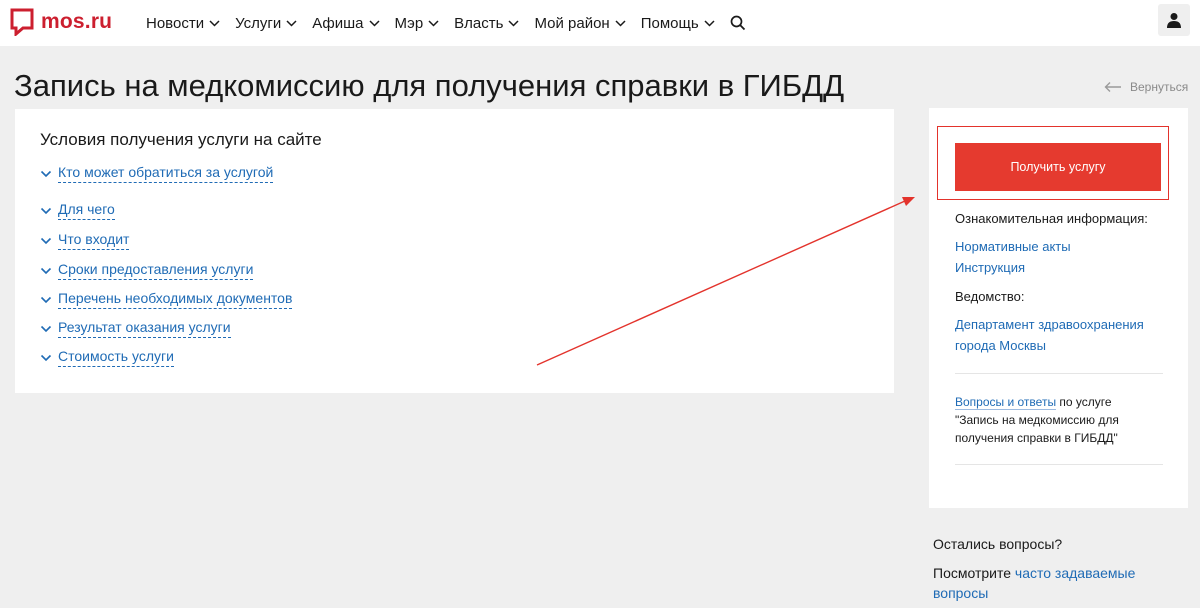  What do you see at coordinates (479, 23) in the screenshot?
I see `nav-item-label: Власть` at bounding box center [479, 23].